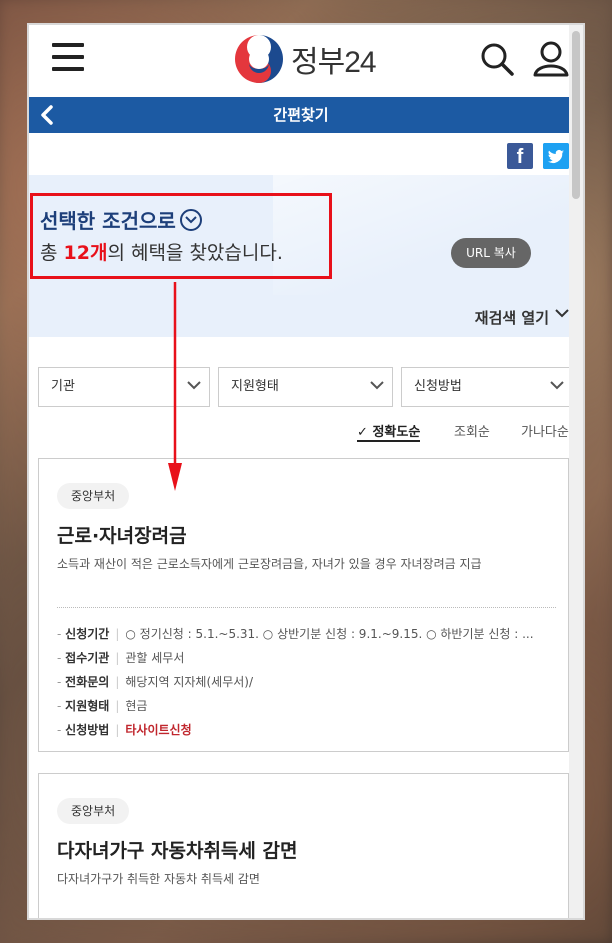 This screenshot has width=612, height=943. Describe the element at coordinates (177, 849) in the screenshot. I see `card-title: 다자녀가구 자동차취득세 감면` at that location.